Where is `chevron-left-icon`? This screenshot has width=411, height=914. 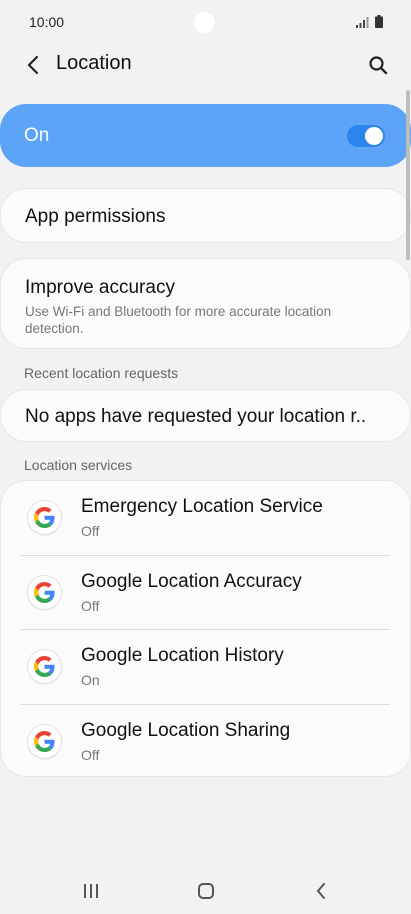
chevron-left-icon is located at coordinates (33, 65).